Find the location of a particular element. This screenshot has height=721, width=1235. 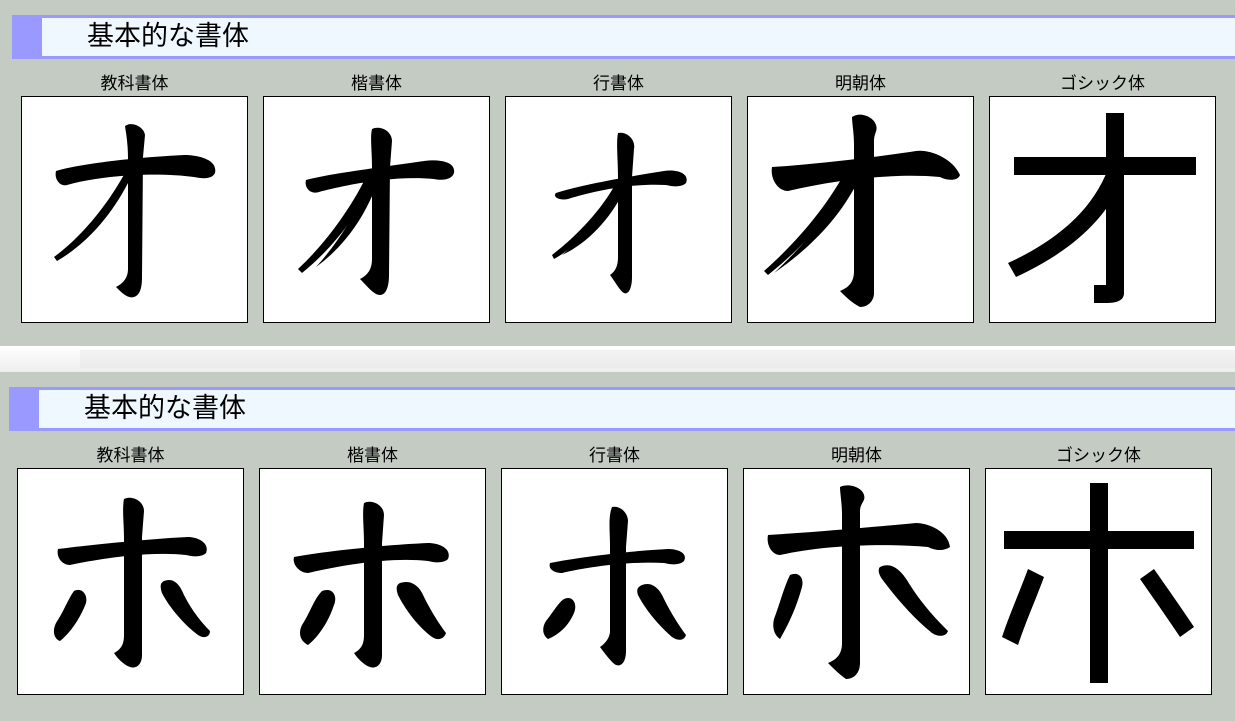

section-divider is located at coordinates (617, 359).